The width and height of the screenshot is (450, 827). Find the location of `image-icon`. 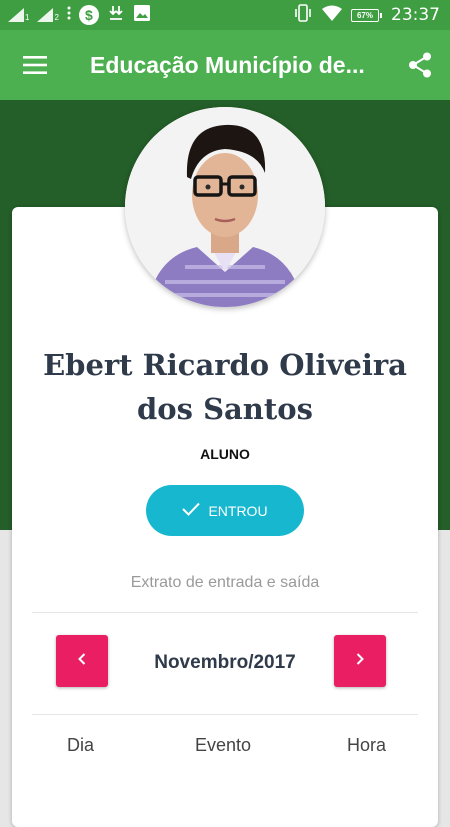

image-icon is located at coordinates (142, 15).